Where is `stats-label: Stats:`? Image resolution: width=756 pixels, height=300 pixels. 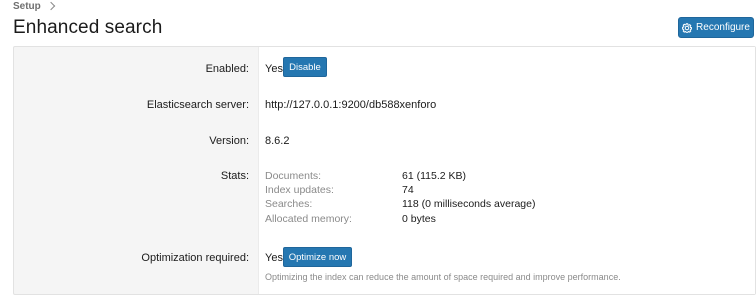 stats-label: Stats: is located at coordinates (234, 176).